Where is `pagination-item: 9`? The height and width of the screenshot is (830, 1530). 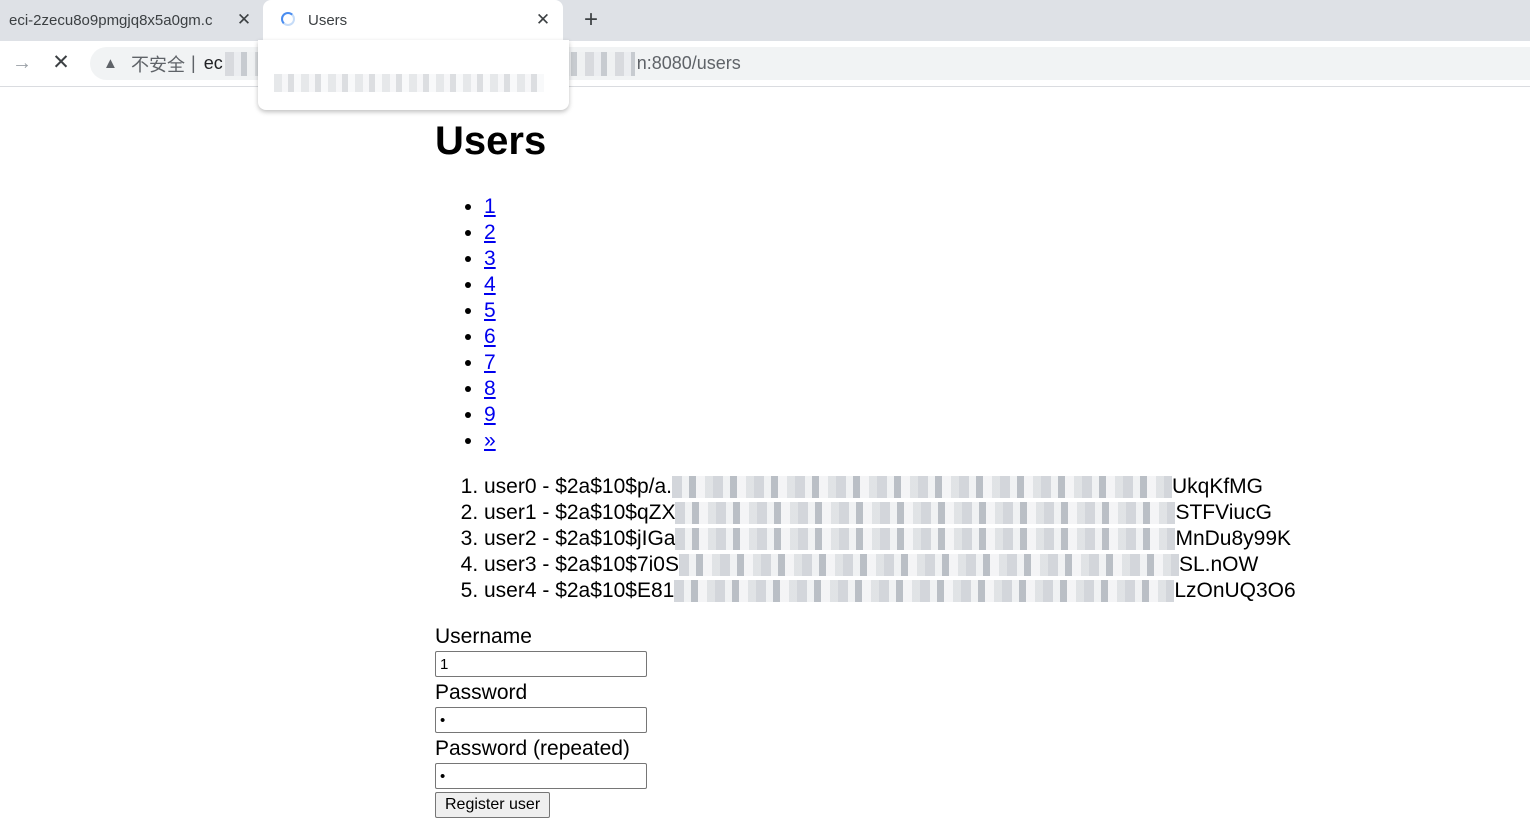 pagination-item: 9 is located at coordinates (490, 415).